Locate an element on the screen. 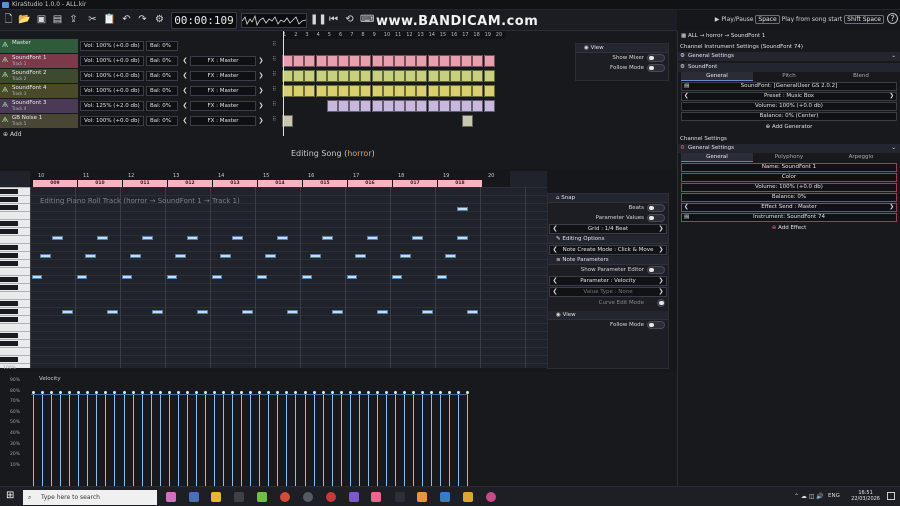 The width and height of the screenshot is (900, 506). settings-gear-icon: ⚙ is located at coordinates (159, 19).